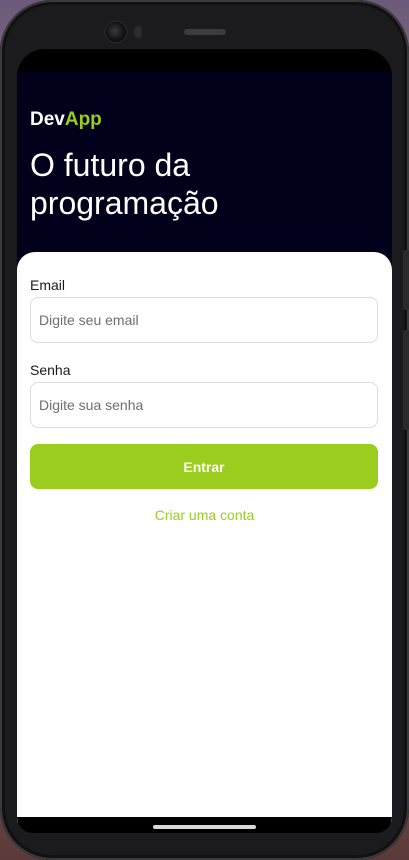 This screenshot has width=409, height=860. What do you see at coordinates (204, 320) in the screenshot?
I see `email-field` at bounding box center [204, 320].